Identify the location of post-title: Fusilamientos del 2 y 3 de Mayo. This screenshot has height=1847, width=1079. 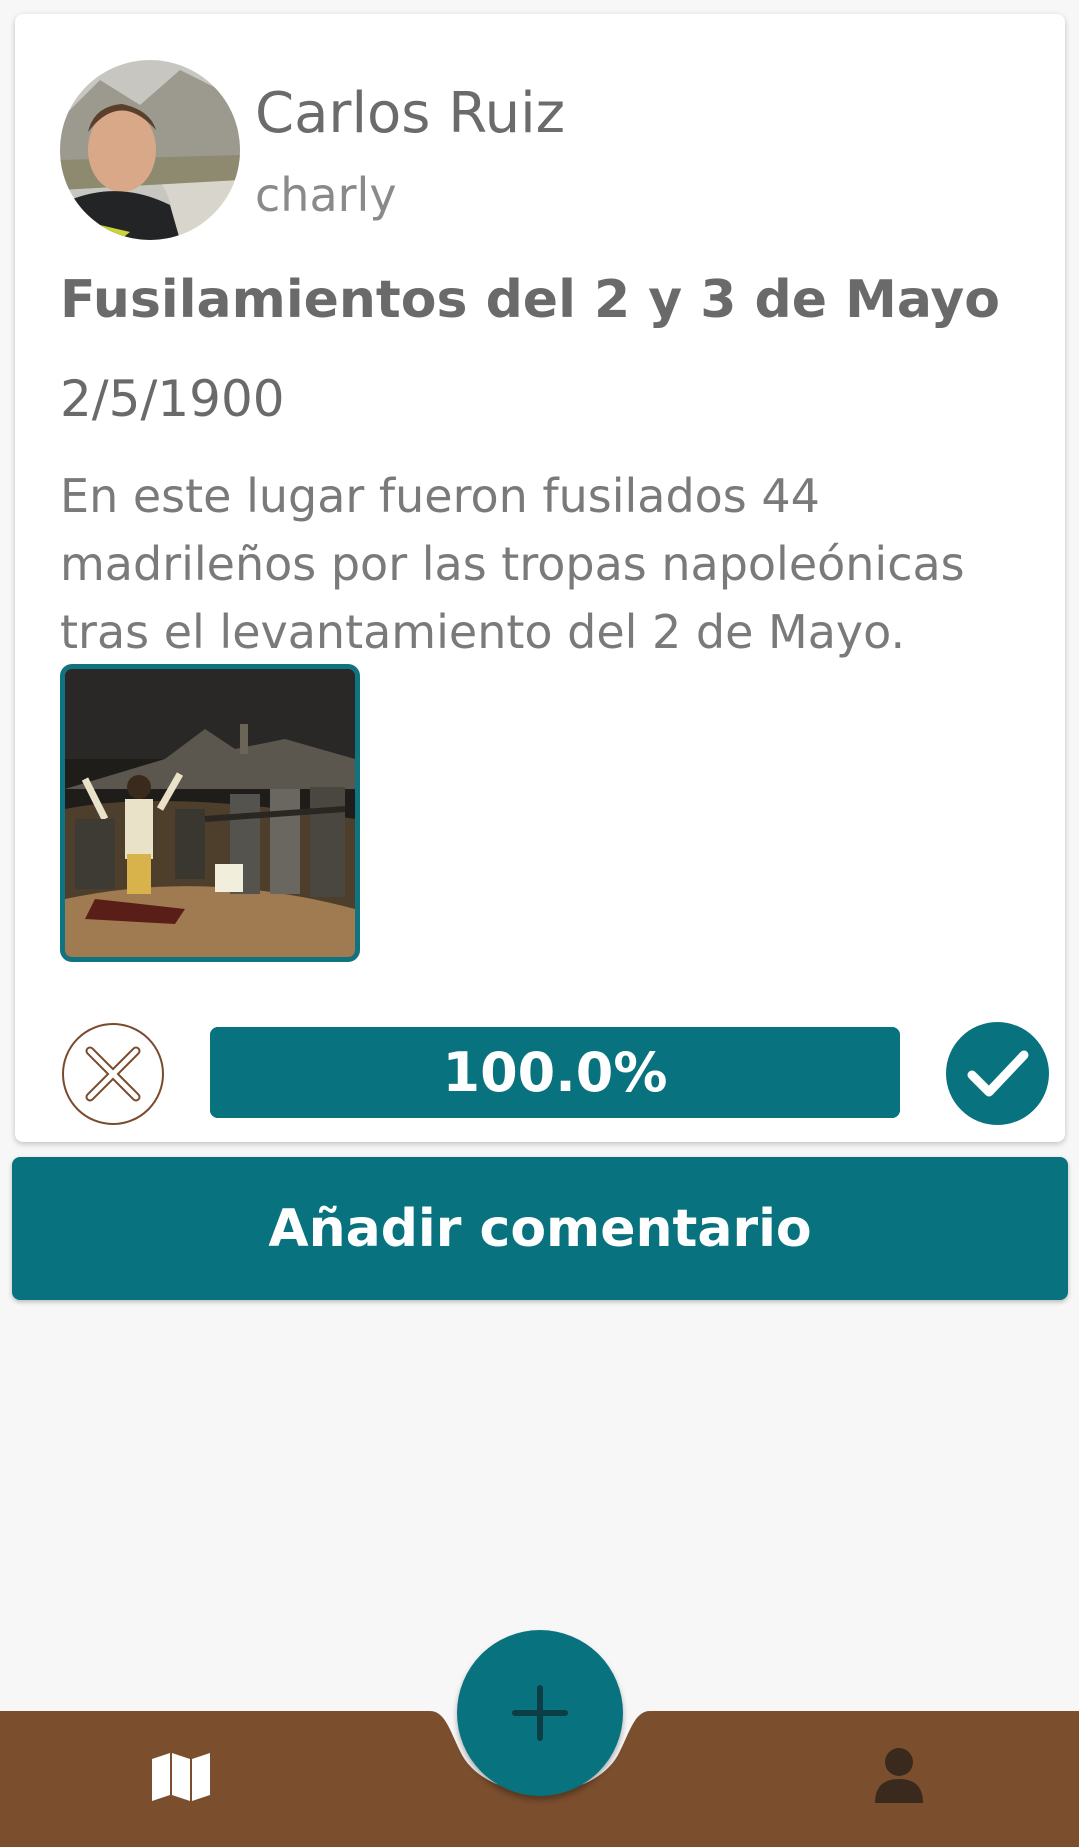
(530, 300).